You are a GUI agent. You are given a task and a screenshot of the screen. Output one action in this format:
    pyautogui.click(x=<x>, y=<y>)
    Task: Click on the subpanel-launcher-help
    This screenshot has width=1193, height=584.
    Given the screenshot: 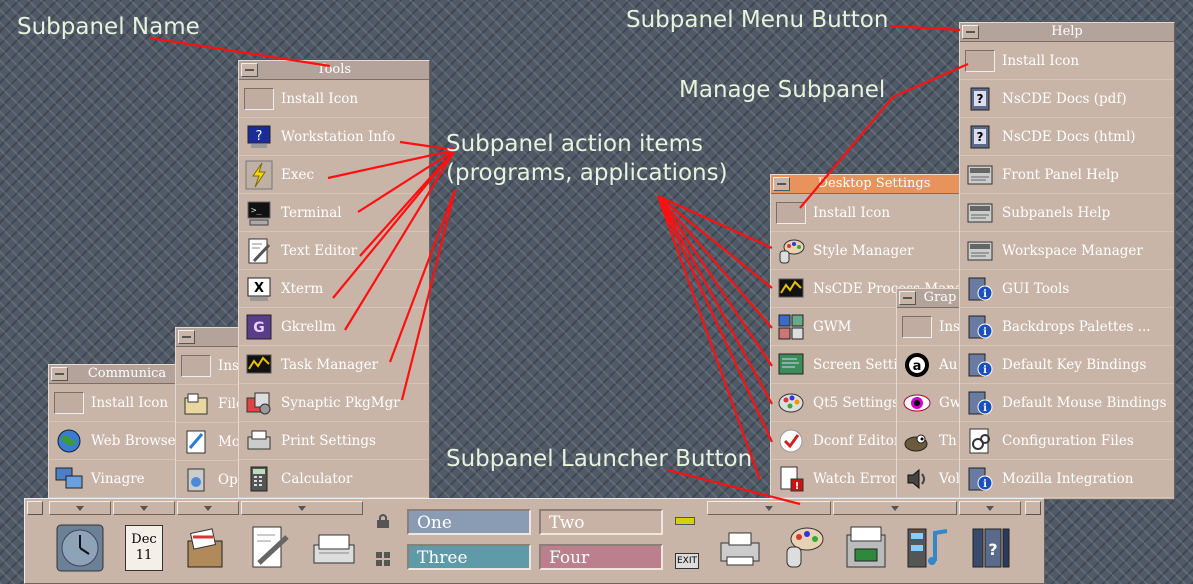 What is the action you would take?
    pyautogui.click(x=990, y=508)
    